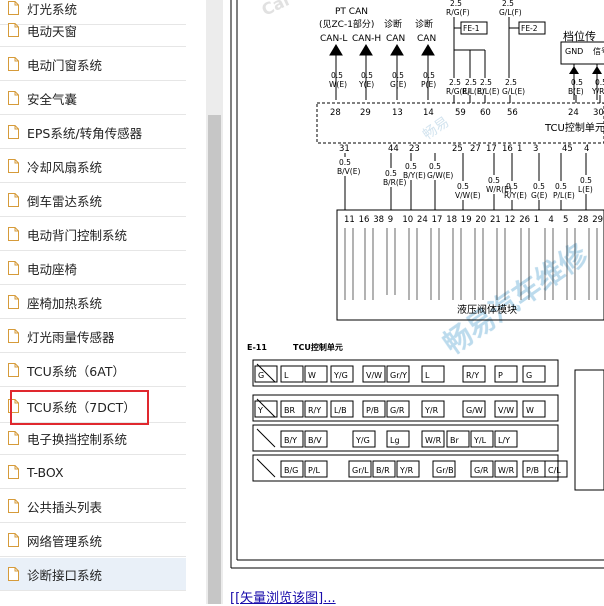  I want to click on connector-title: TCU控制单元, so click(318, 347).